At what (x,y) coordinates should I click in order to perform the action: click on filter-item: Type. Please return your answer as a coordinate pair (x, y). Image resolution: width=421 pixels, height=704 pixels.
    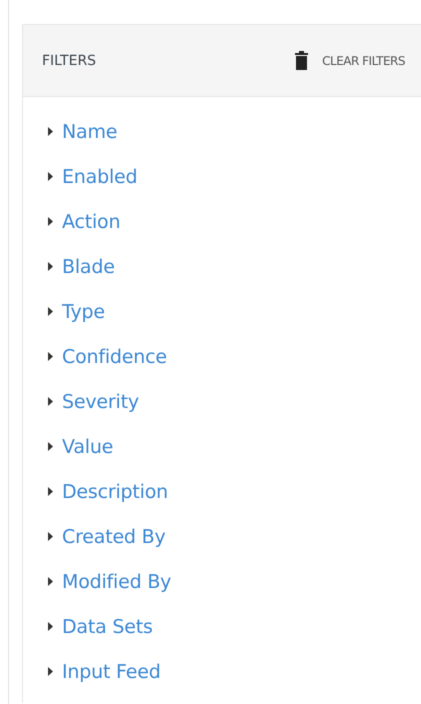
    Looking at the image, I should click on (83, 311).